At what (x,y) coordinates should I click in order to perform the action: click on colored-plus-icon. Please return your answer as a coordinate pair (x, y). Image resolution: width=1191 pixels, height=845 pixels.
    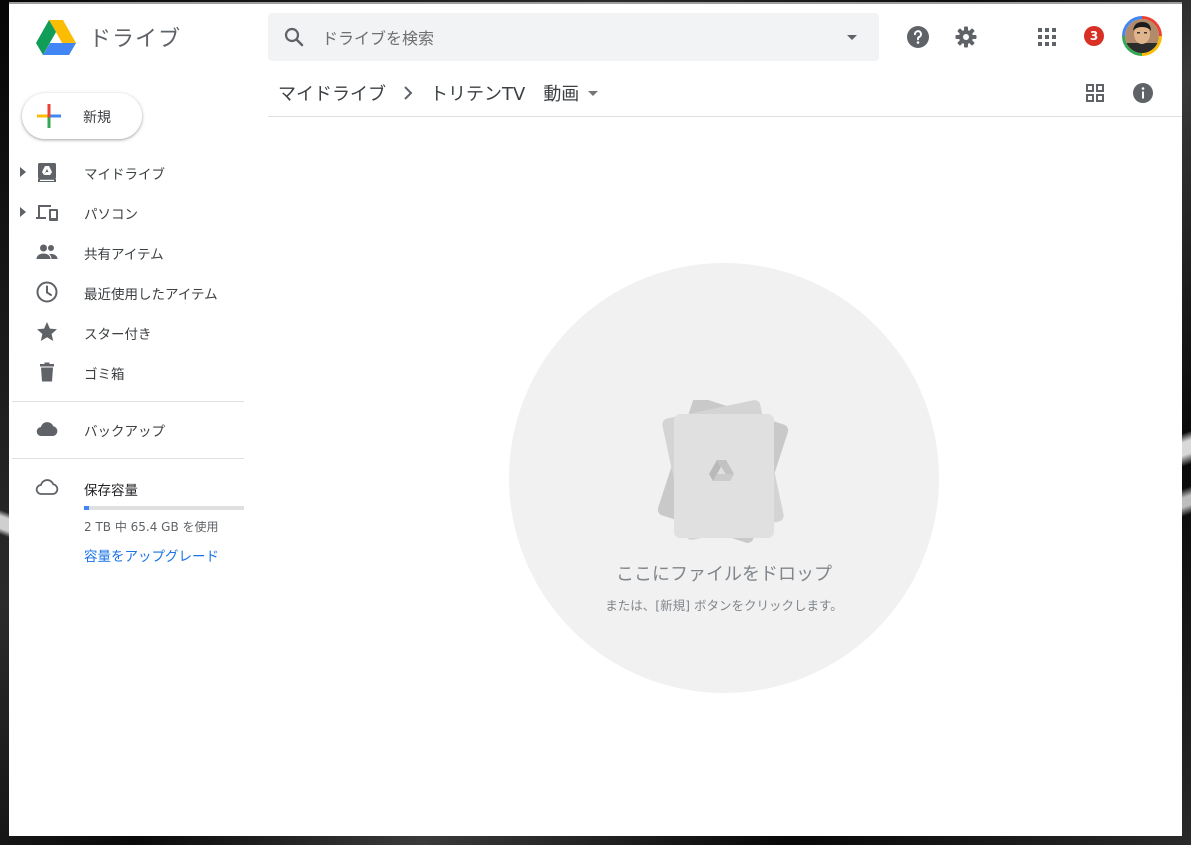
    Looking at the image, I should click on (49, 116).